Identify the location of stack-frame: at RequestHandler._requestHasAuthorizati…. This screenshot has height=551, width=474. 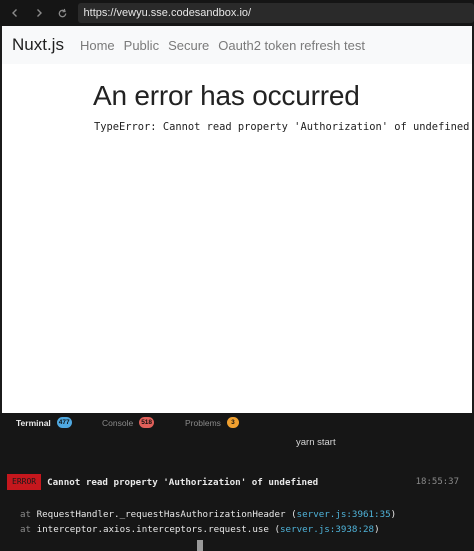
(208, 514).